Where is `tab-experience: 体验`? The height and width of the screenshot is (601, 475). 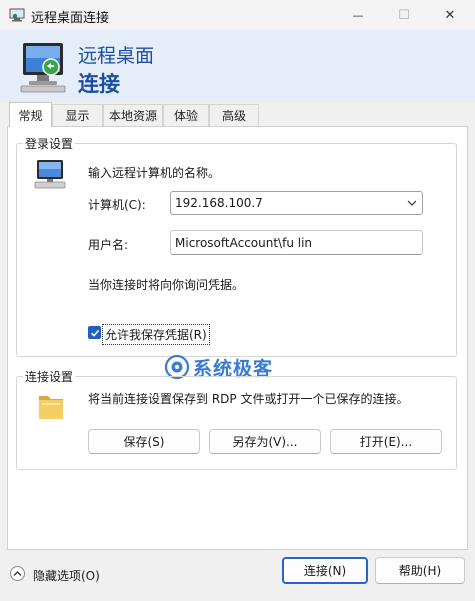 tab-experience: 体验 is located at coordinates (186, 115).